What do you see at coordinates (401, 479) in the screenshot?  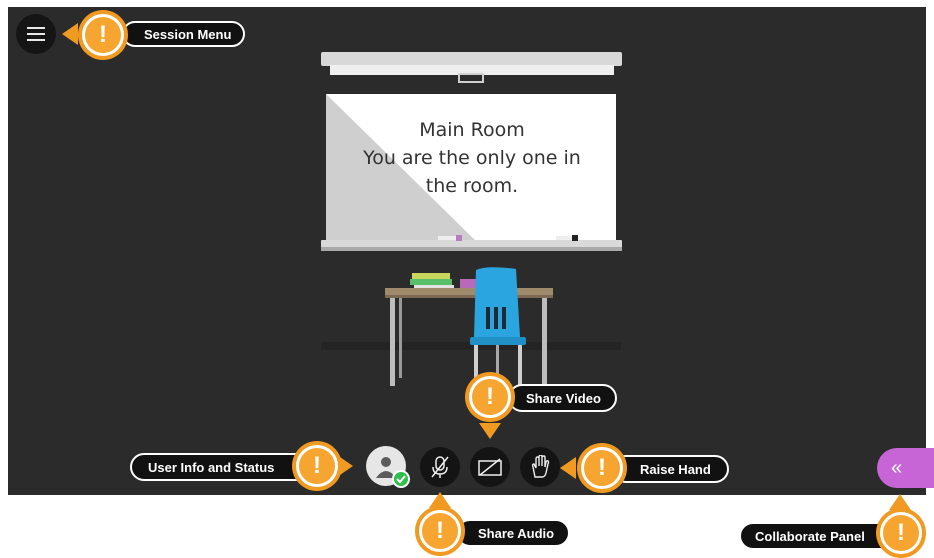 I see `status-checkmark-icon` at bounding box center [401, 479].